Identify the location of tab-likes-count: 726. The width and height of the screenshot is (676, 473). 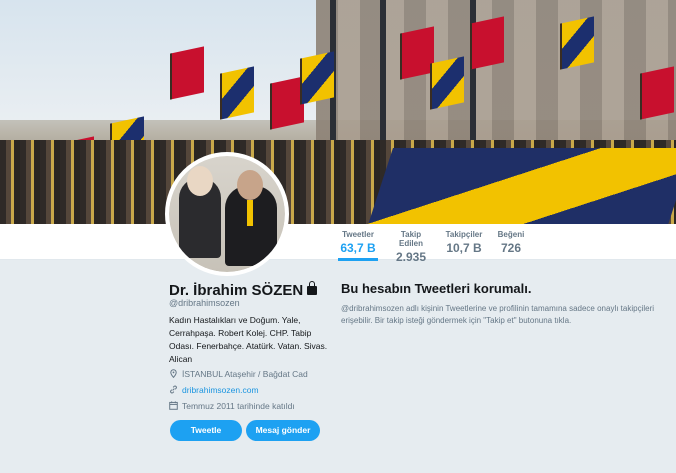
(511, 248).